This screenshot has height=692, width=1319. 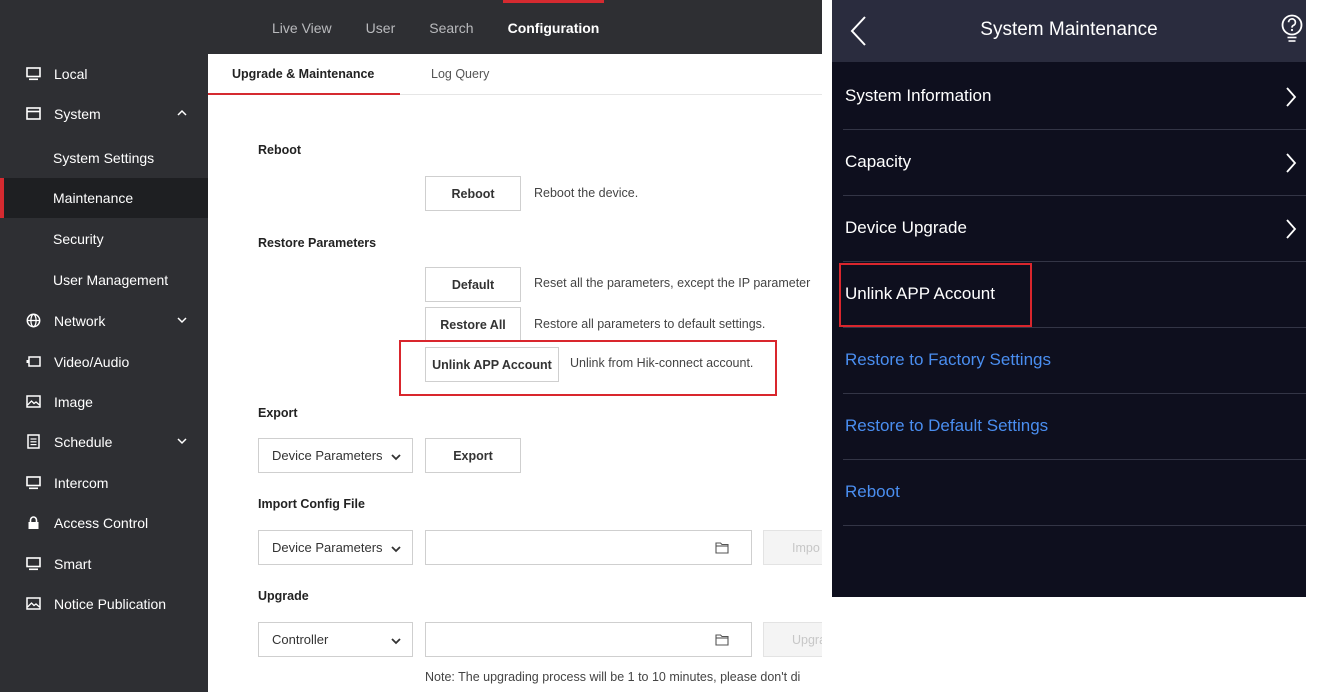 I want to click on mobile-row-label: Reboot, so click(x=872, y=491).